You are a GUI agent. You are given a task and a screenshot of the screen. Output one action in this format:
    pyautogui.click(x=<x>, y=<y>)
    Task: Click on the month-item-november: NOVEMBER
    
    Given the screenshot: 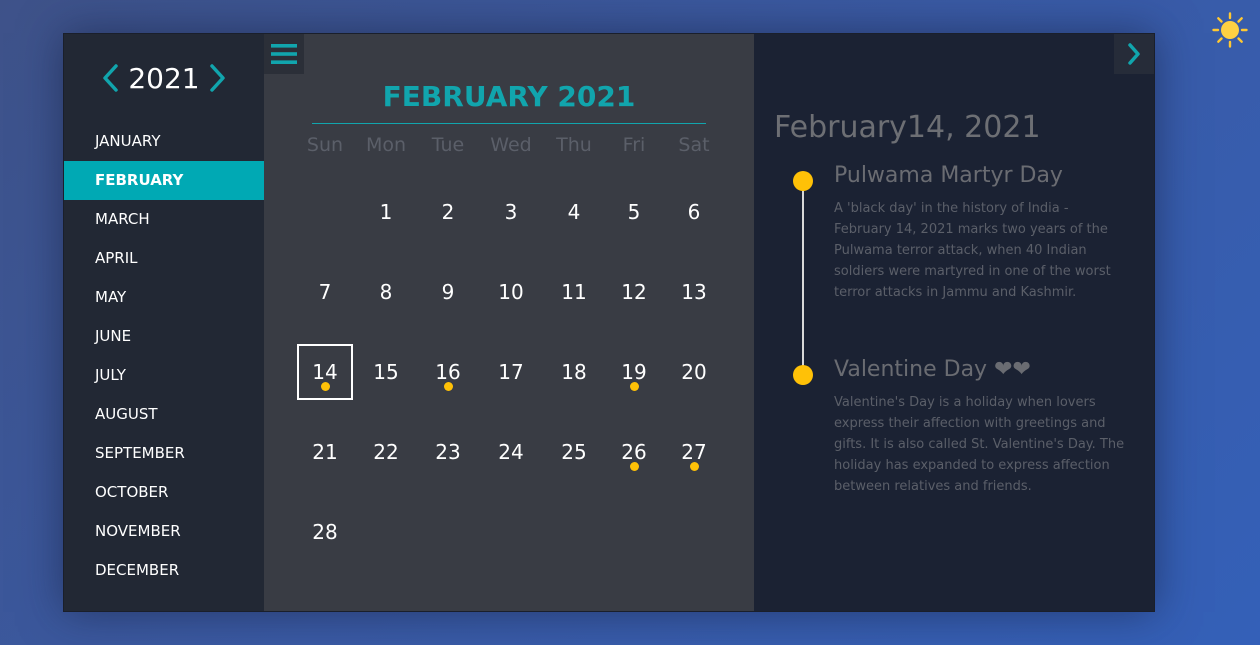 What is the action you would take?
    pyautogui.click(x=164, y=531)
    